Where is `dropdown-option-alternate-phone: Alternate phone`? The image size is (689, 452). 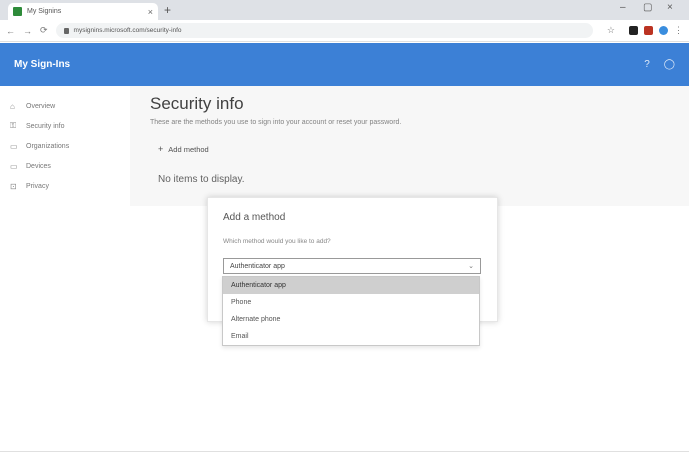
dropdown-option-alternate-phone: Alternate phone is located at coordinates (351, 319).